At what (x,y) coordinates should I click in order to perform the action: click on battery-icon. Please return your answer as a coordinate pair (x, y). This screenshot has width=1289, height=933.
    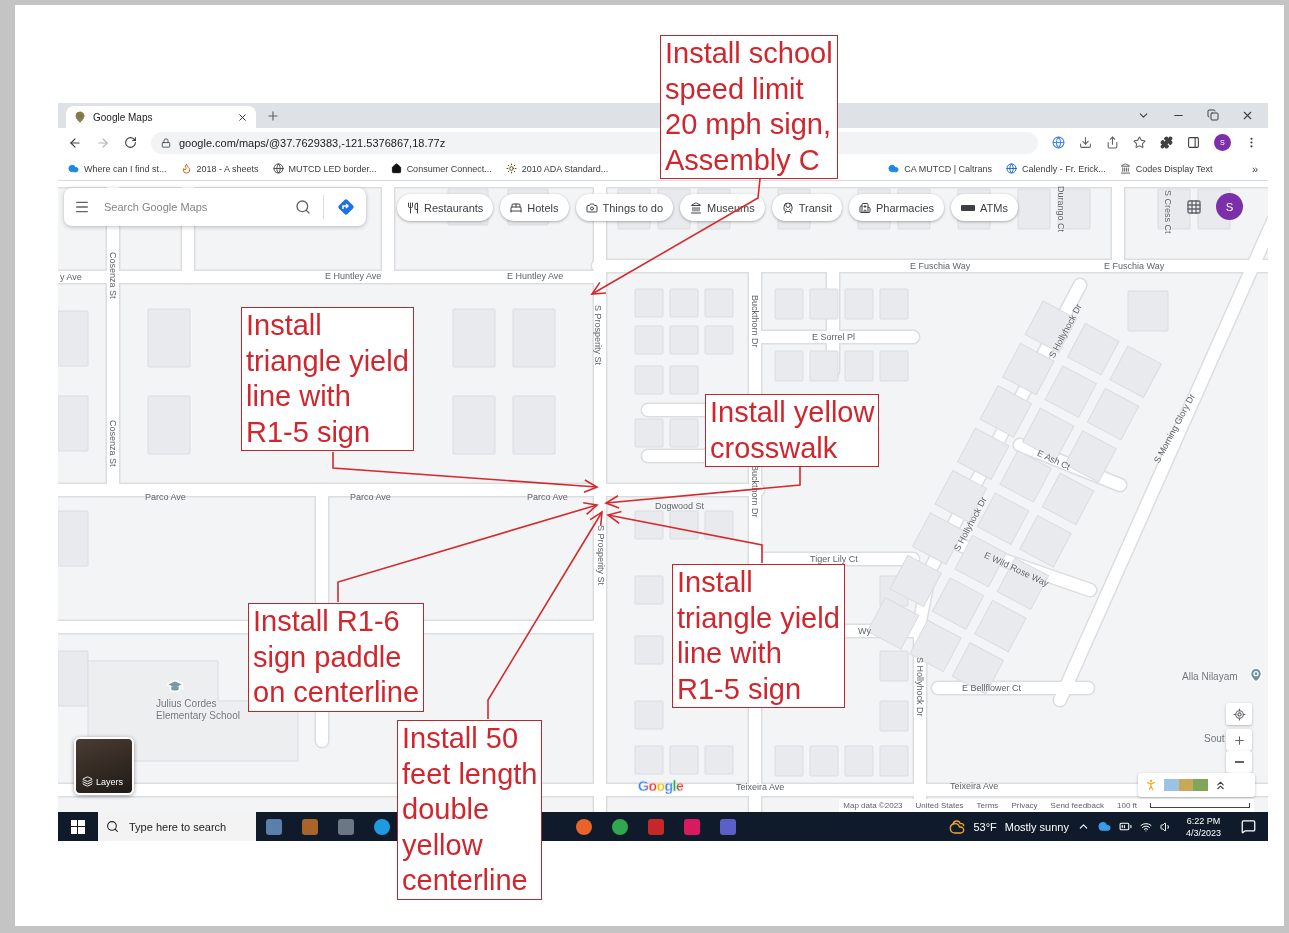
    Looking at the image, I should click on (1125, 826).